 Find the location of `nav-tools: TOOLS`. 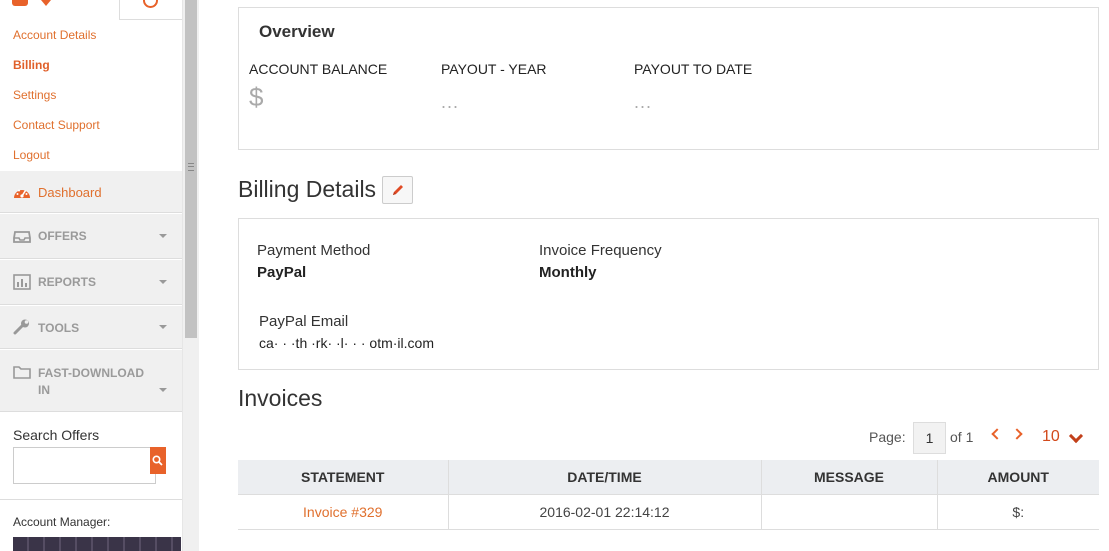

nav-tools: TOOLS is located at coordinates (91, 327).